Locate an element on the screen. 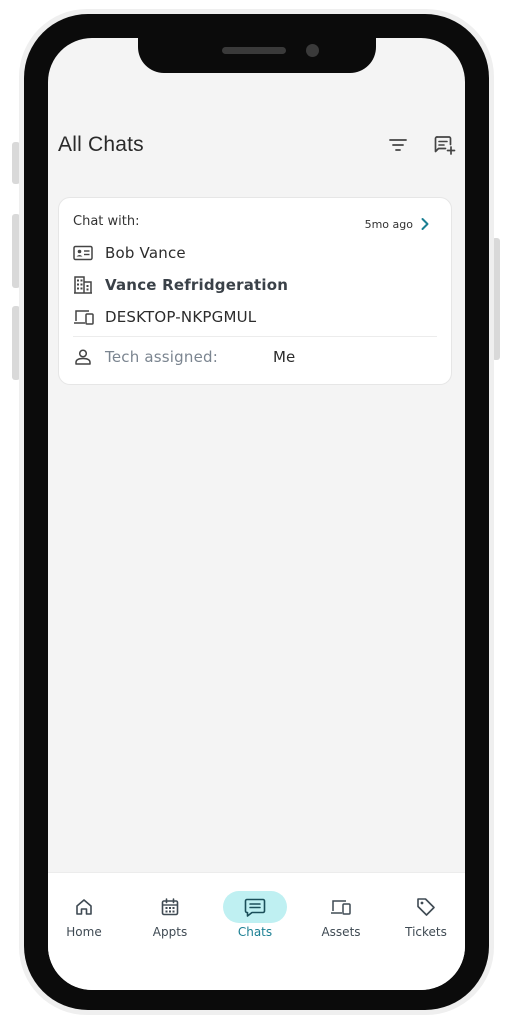  nav-item-assets: Assets is located at coordinates (341, 915).